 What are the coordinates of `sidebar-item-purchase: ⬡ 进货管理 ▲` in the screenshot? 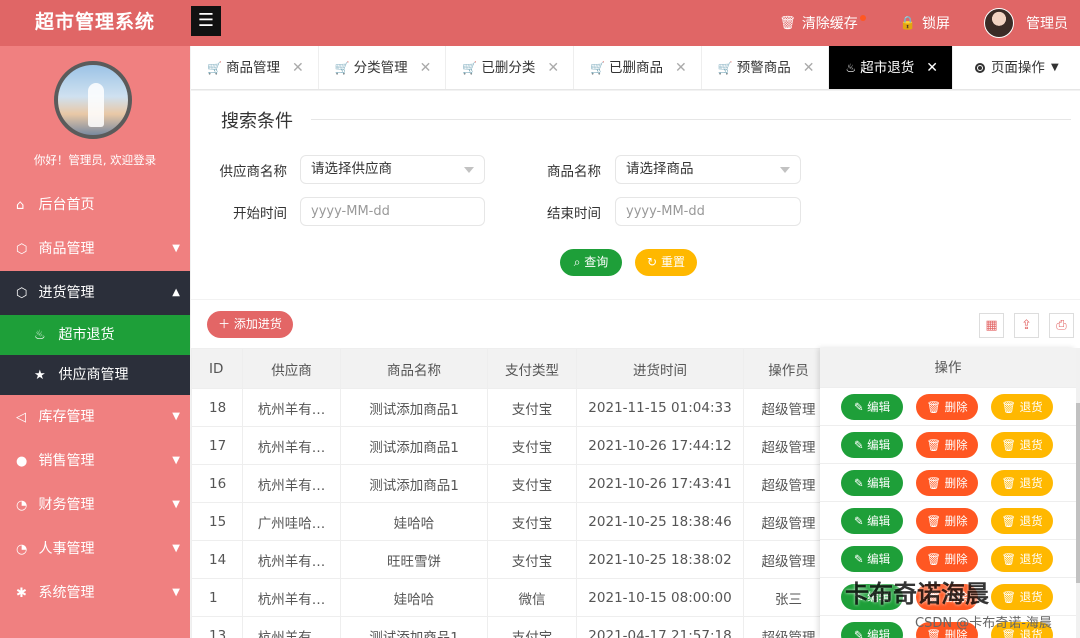 It's located at (95, 293).